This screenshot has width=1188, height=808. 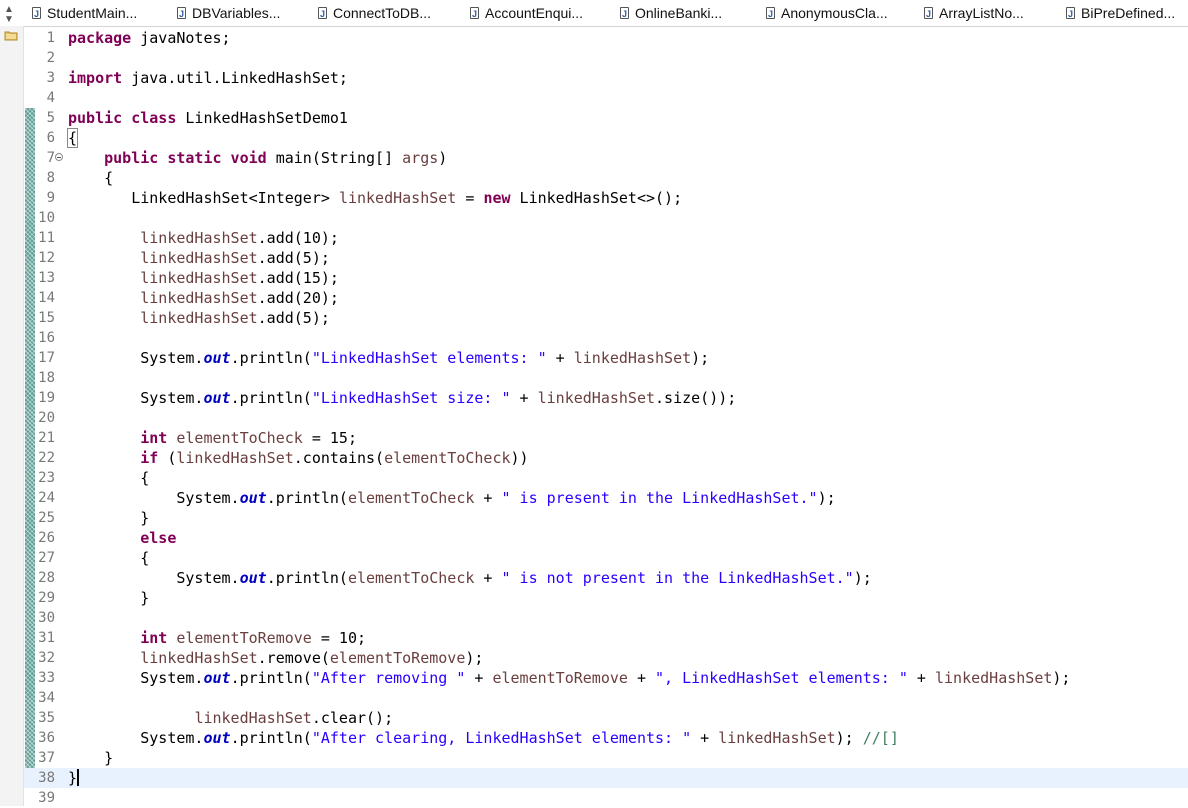 What do you see at coordinates (136, 738) in the screenshot?
I see `code-token: System.` at bounding box center [136, 738].